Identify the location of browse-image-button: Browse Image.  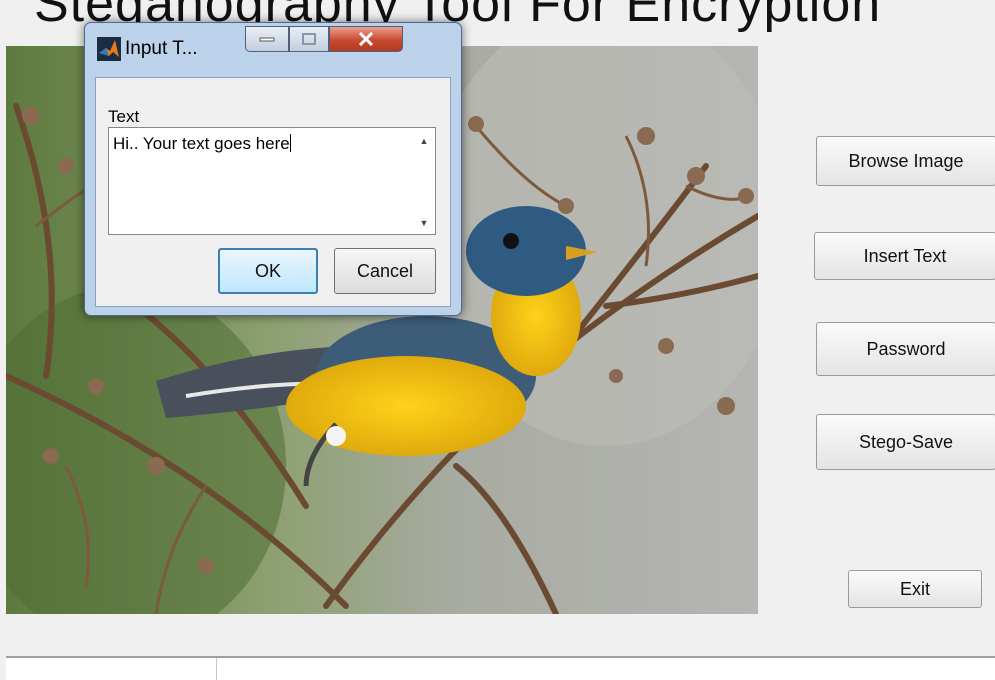
(905, 161).